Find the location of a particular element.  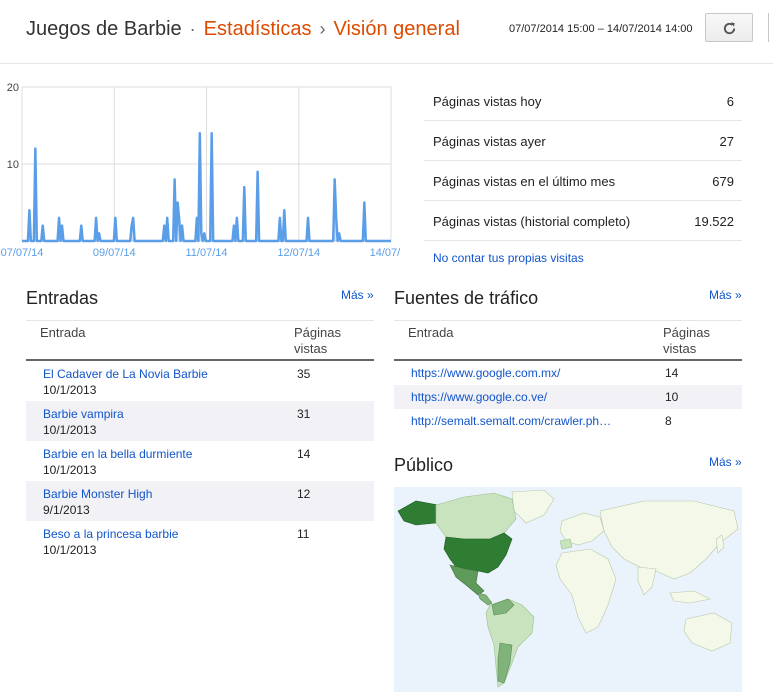

map-africa is located at coordinates (586, 591).